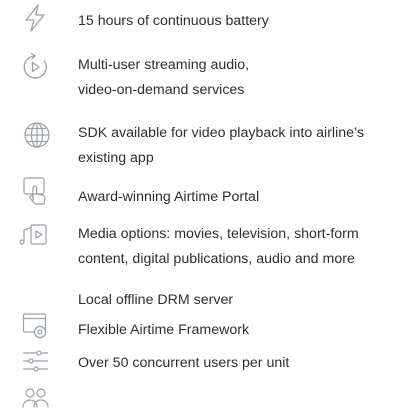 This screenshot has width=406, height=417. Describe the element at coordinates (35, 67) in the screenshot. I see `play-circle-refresh-icon` at that location.